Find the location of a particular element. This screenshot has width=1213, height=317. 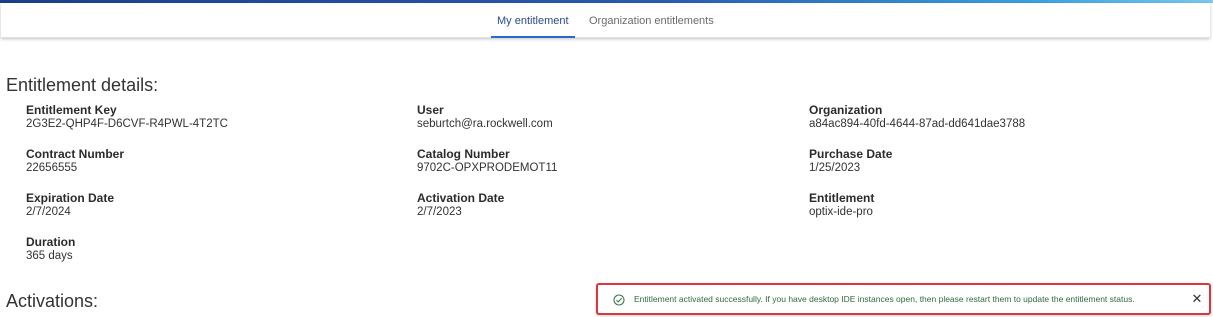

activation-date-label: Activation Date is located at coordinates (461, 198).